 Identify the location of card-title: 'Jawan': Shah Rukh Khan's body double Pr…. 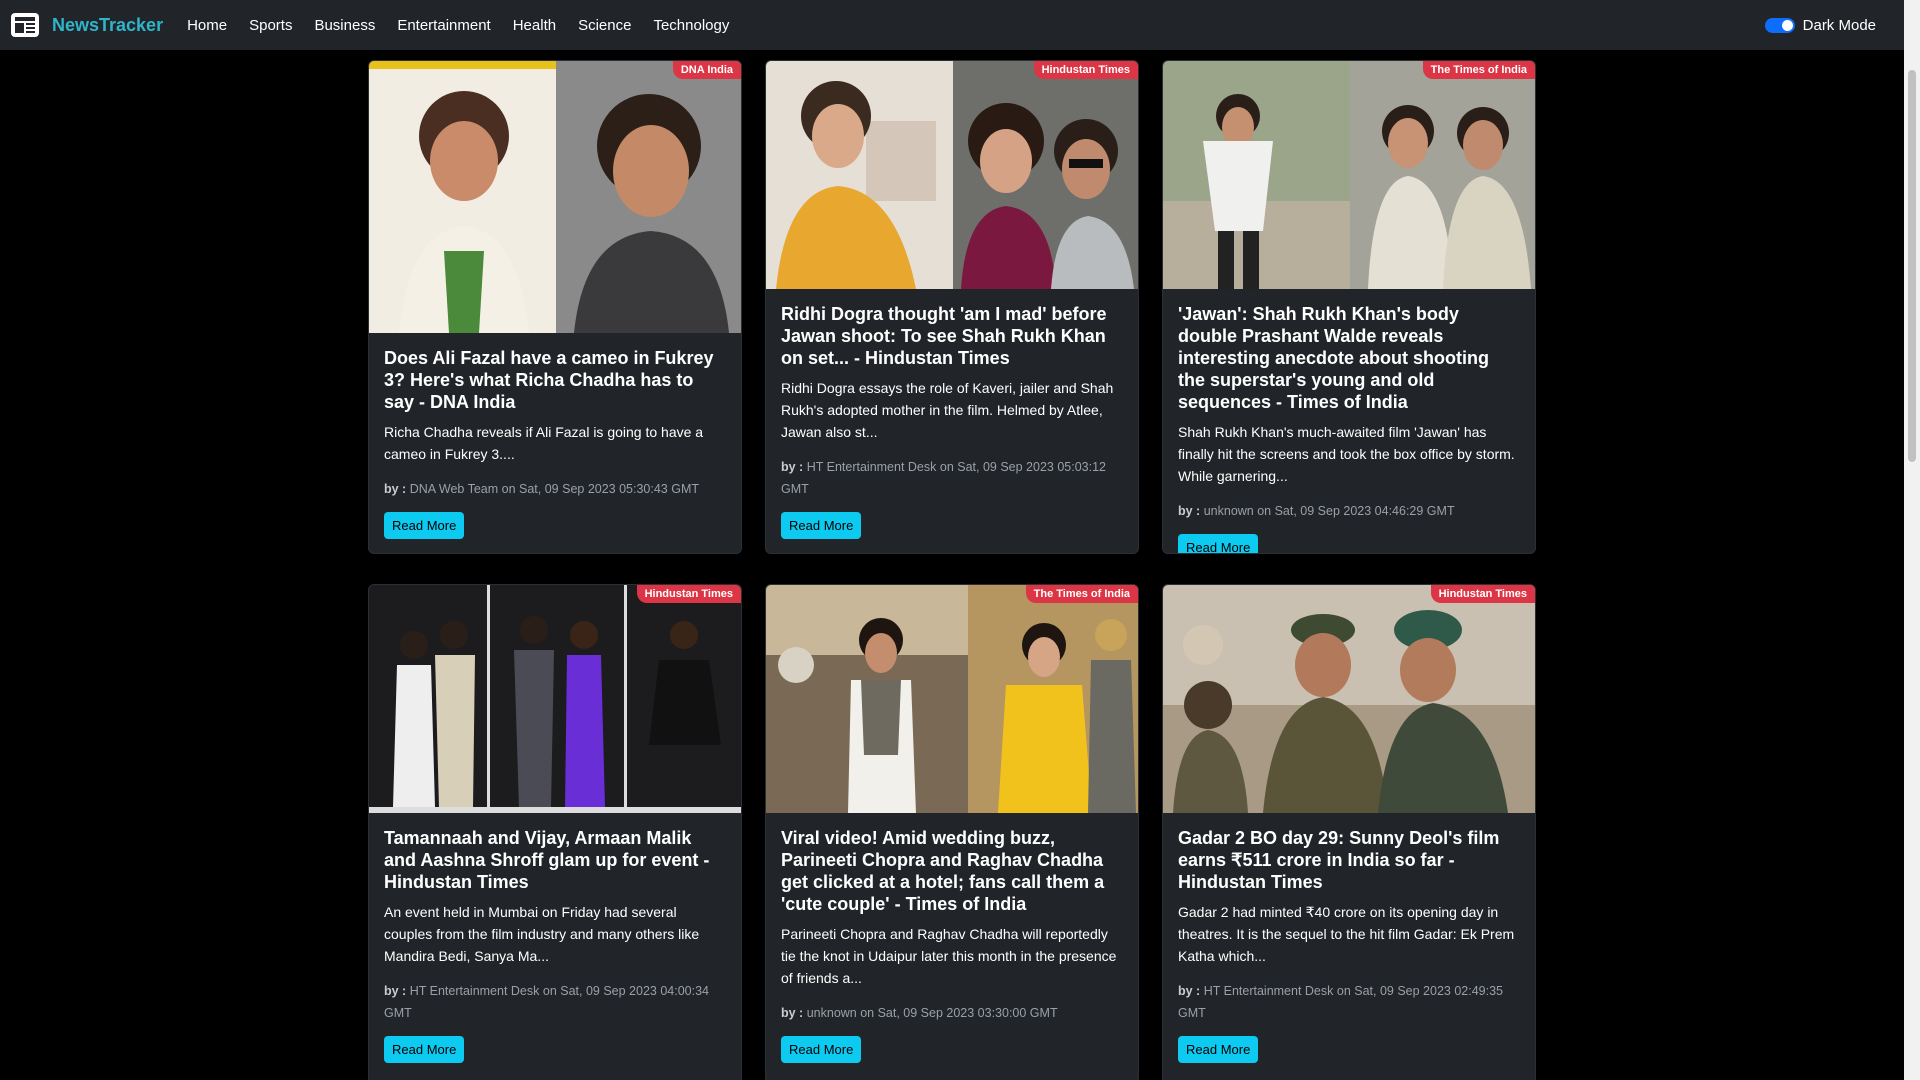
(1334, 358).